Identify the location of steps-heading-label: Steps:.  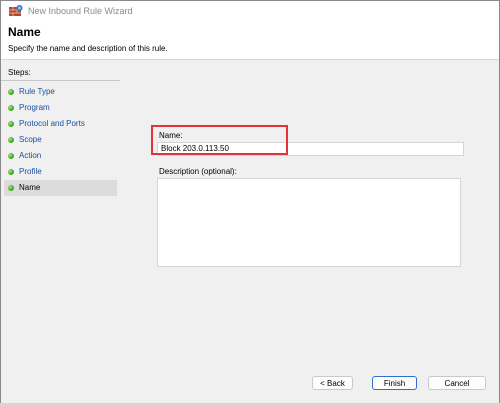
(19, 72).